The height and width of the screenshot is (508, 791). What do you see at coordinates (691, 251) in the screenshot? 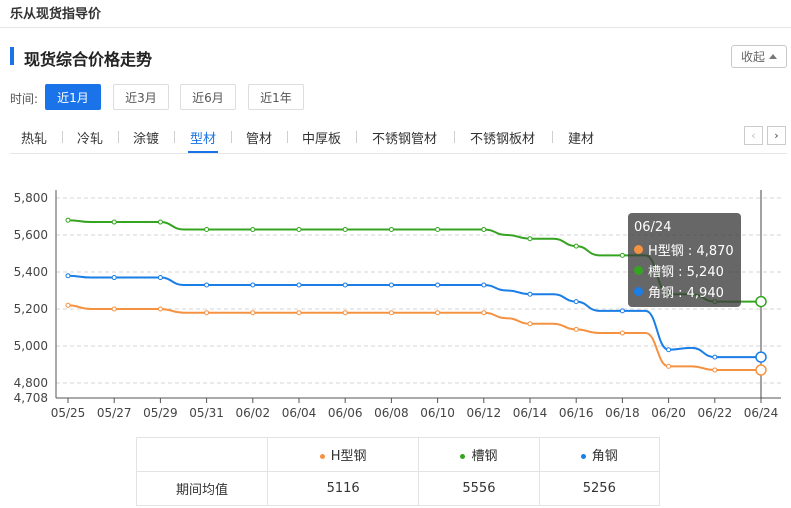
I see `tooltip-h-steel-value: H型钢 : 4,870` at bounding box center [691, 251].